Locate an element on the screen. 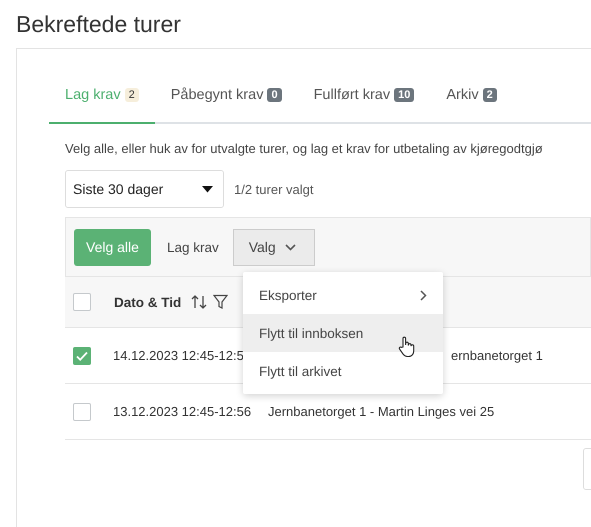 This screenshot has width=591, height=527. menu-item: Flytt til arkivet is located at coordinates (343, 371).